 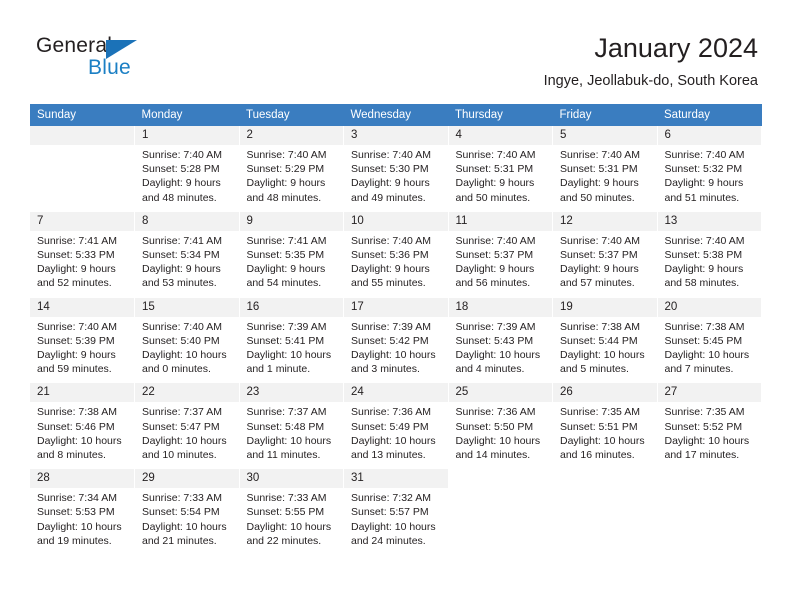 I want to click on day-number: 26, so click(x=605, y=393).